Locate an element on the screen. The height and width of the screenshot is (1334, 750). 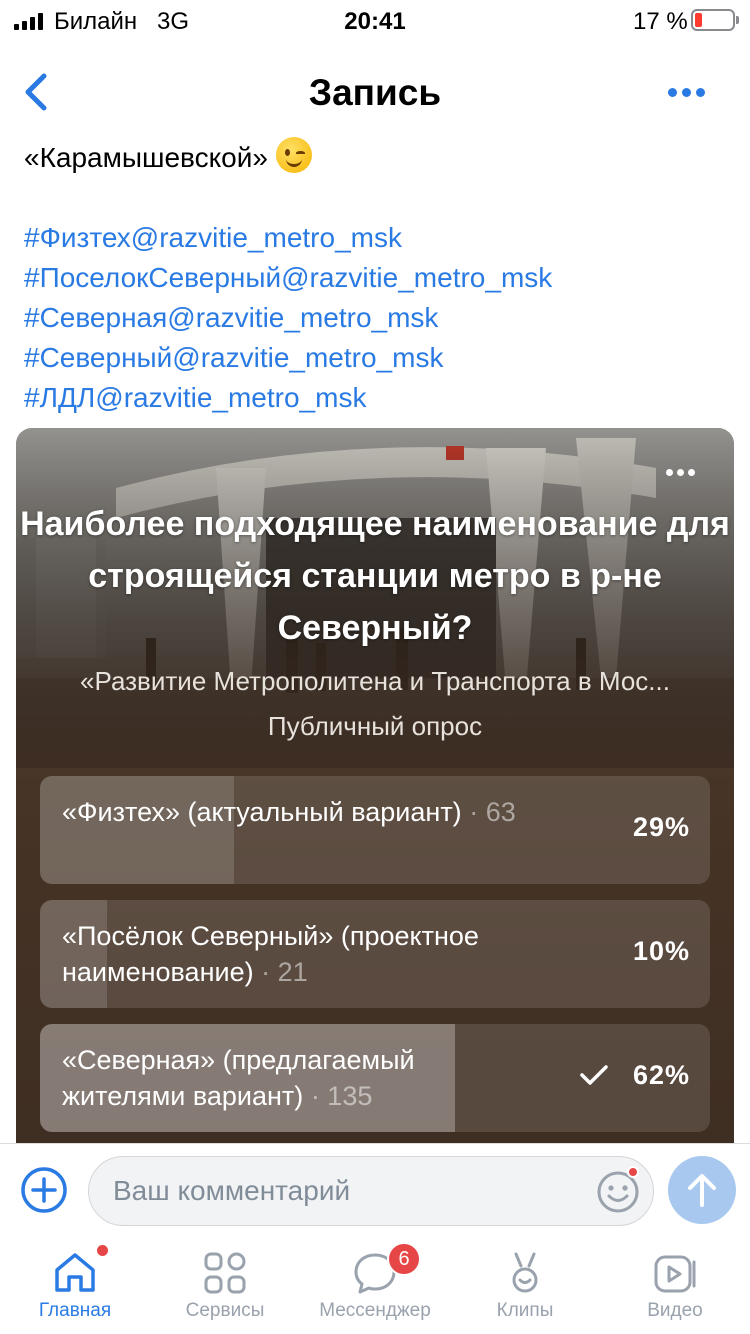
hashtag-link: #ЛДЛ@razvitie_metro_msk is located at coordinates (374, 398).